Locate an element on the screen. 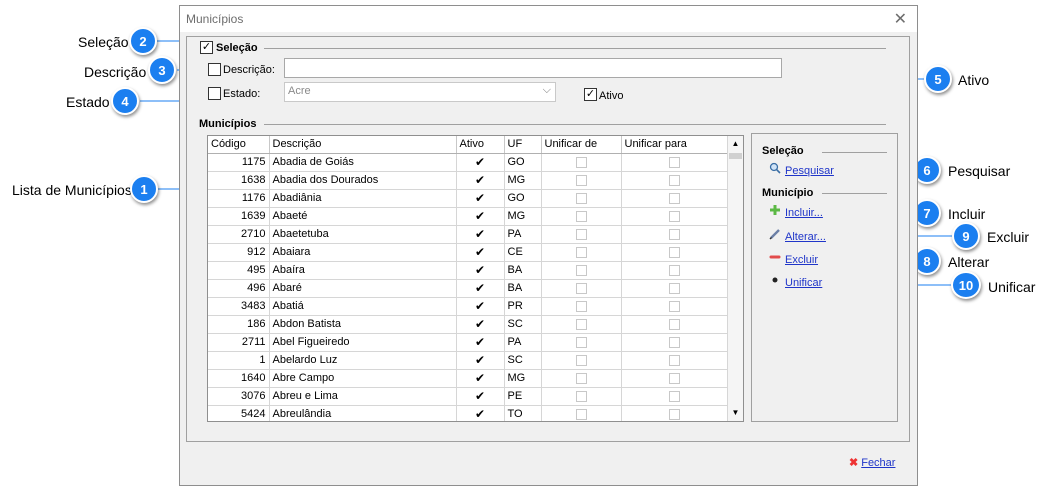 This screenshot has height=491, width=1047. col-ativo: Ativo is located at coordinates (480, 145).